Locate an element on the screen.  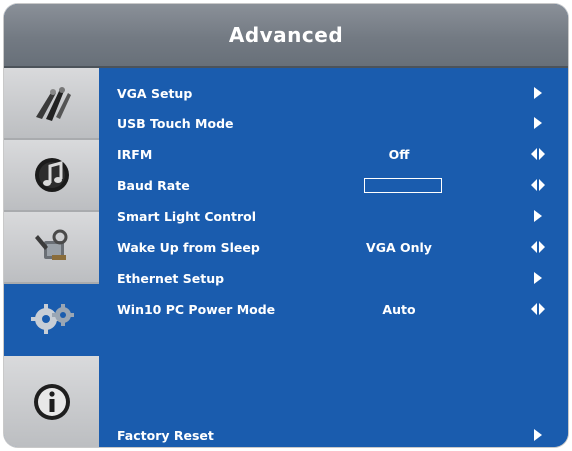
page-title: Advanced is located at coordinates (286, 35).